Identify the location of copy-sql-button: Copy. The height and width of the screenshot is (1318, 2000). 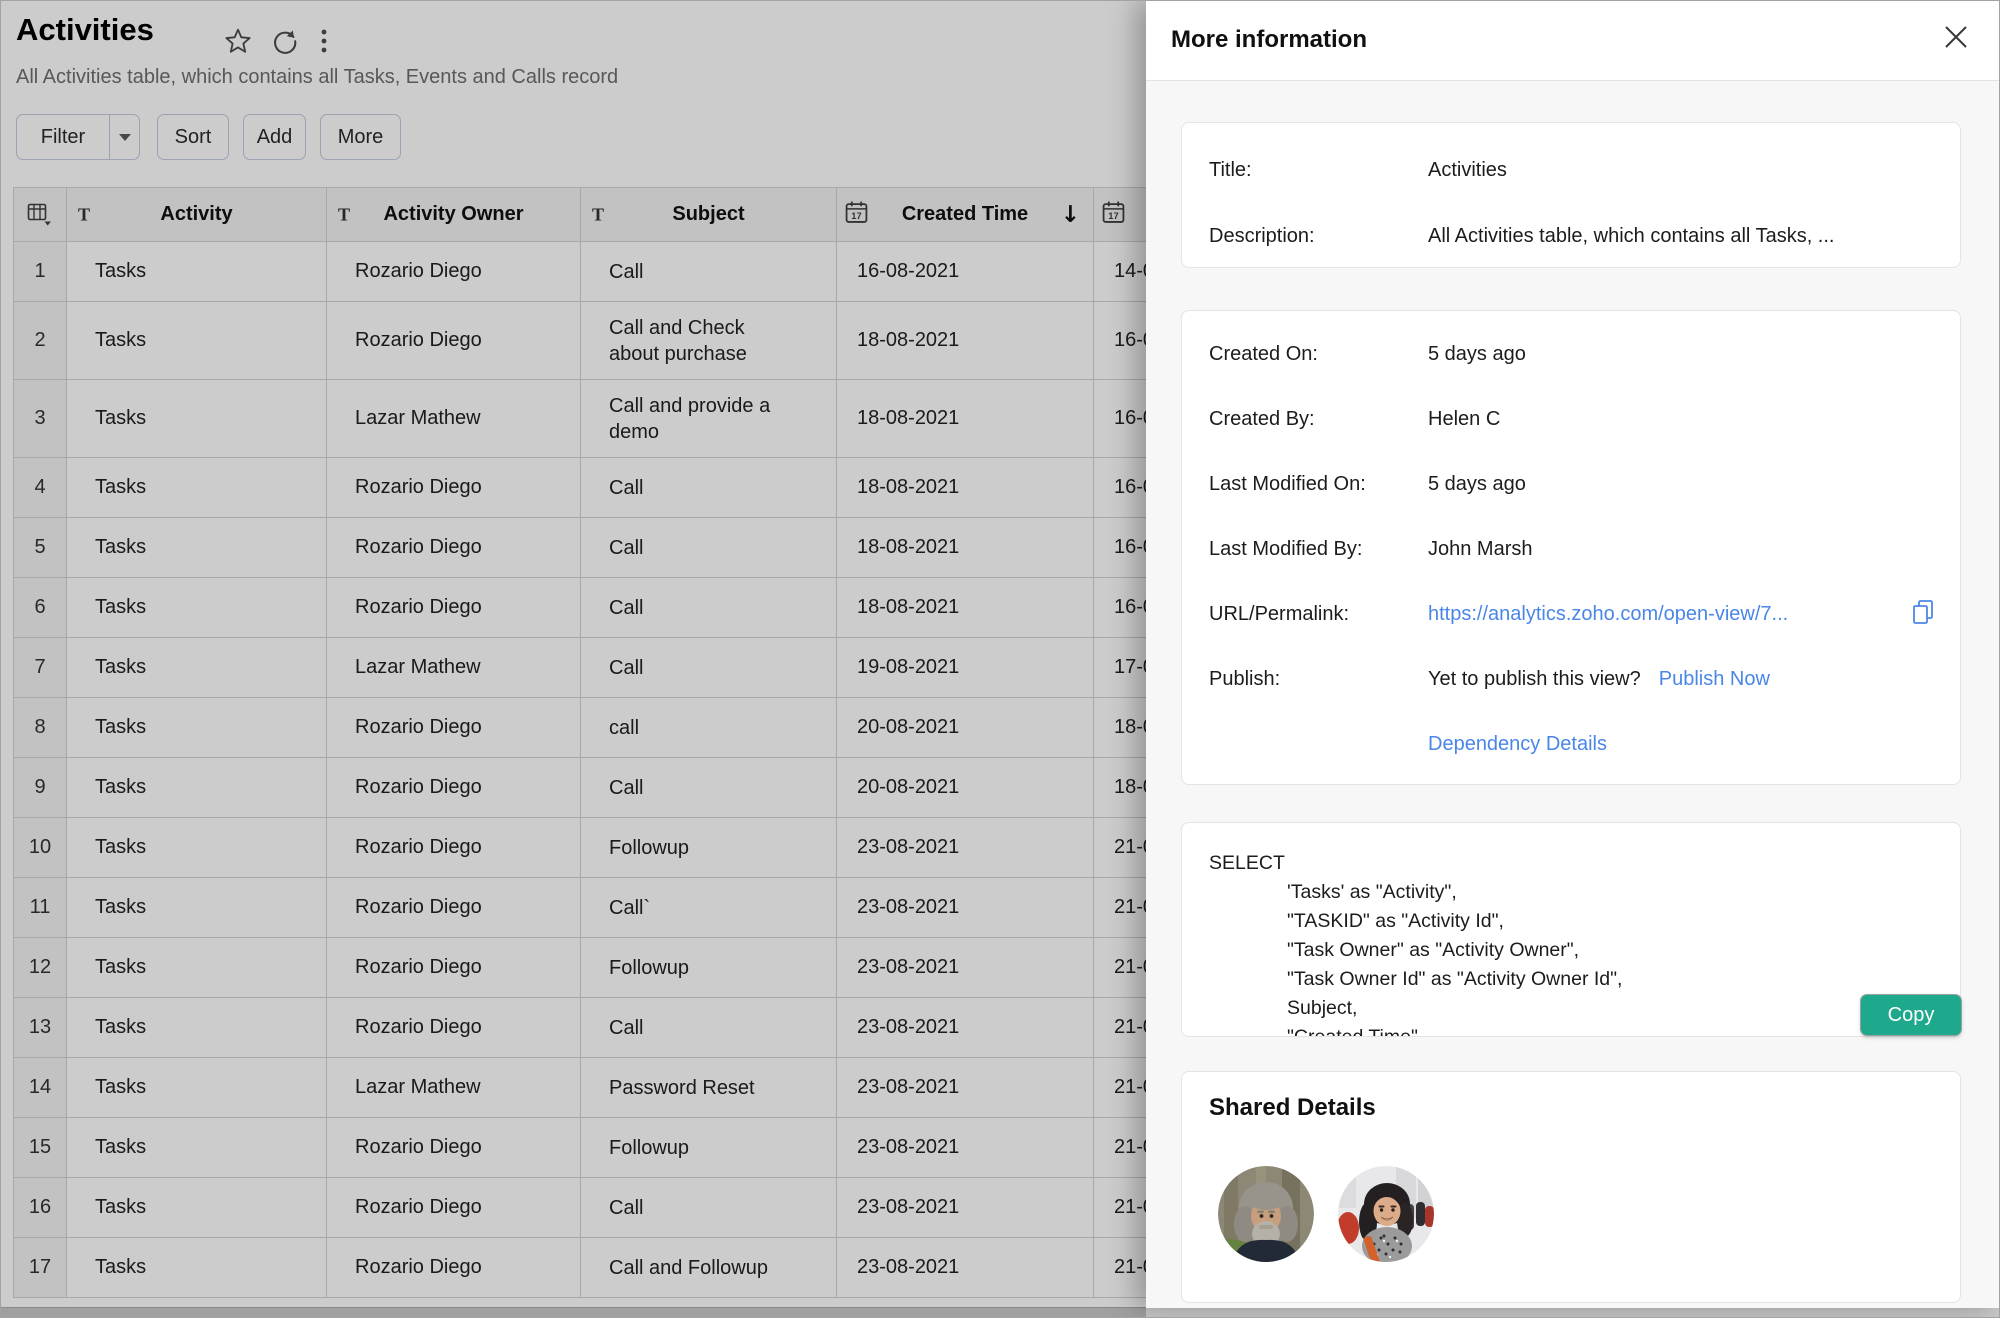
(1911, 1015).